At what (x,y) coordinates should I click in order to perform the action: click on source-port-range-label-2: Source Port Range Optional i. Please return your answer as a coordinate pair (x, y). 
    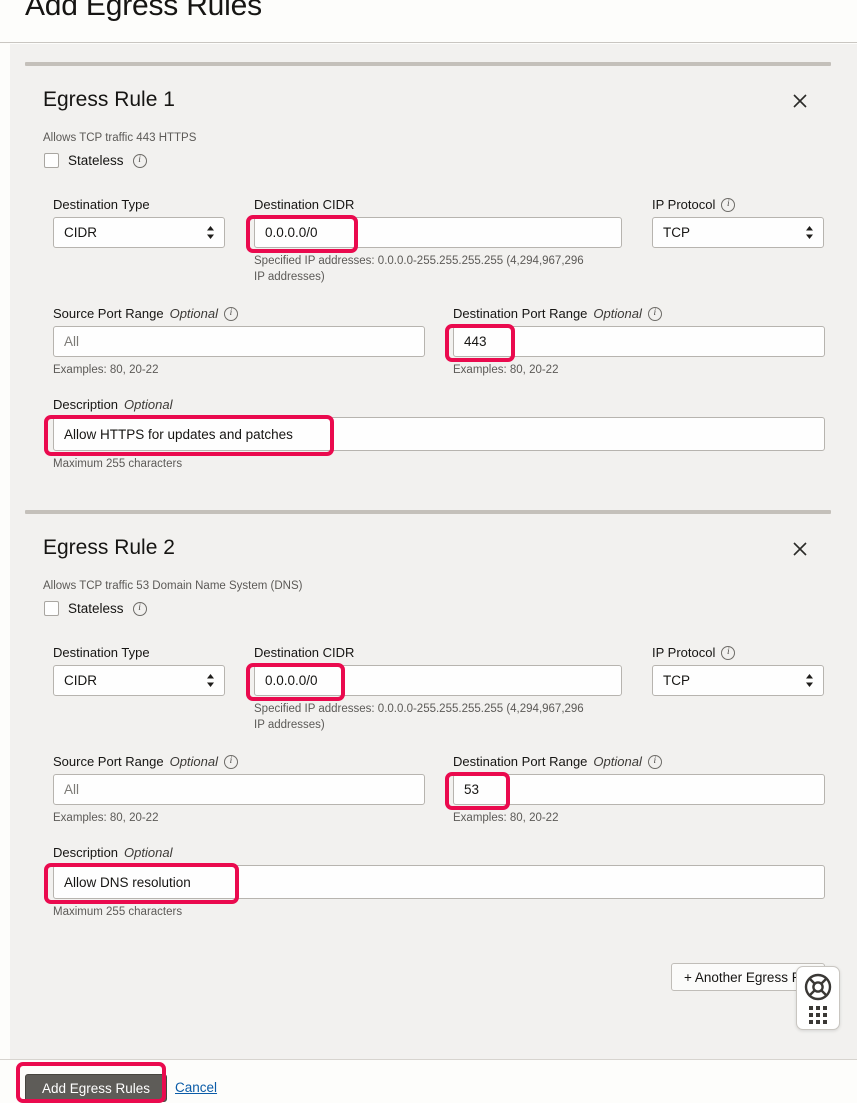
    Looking at the image, I should click on (239, 761).